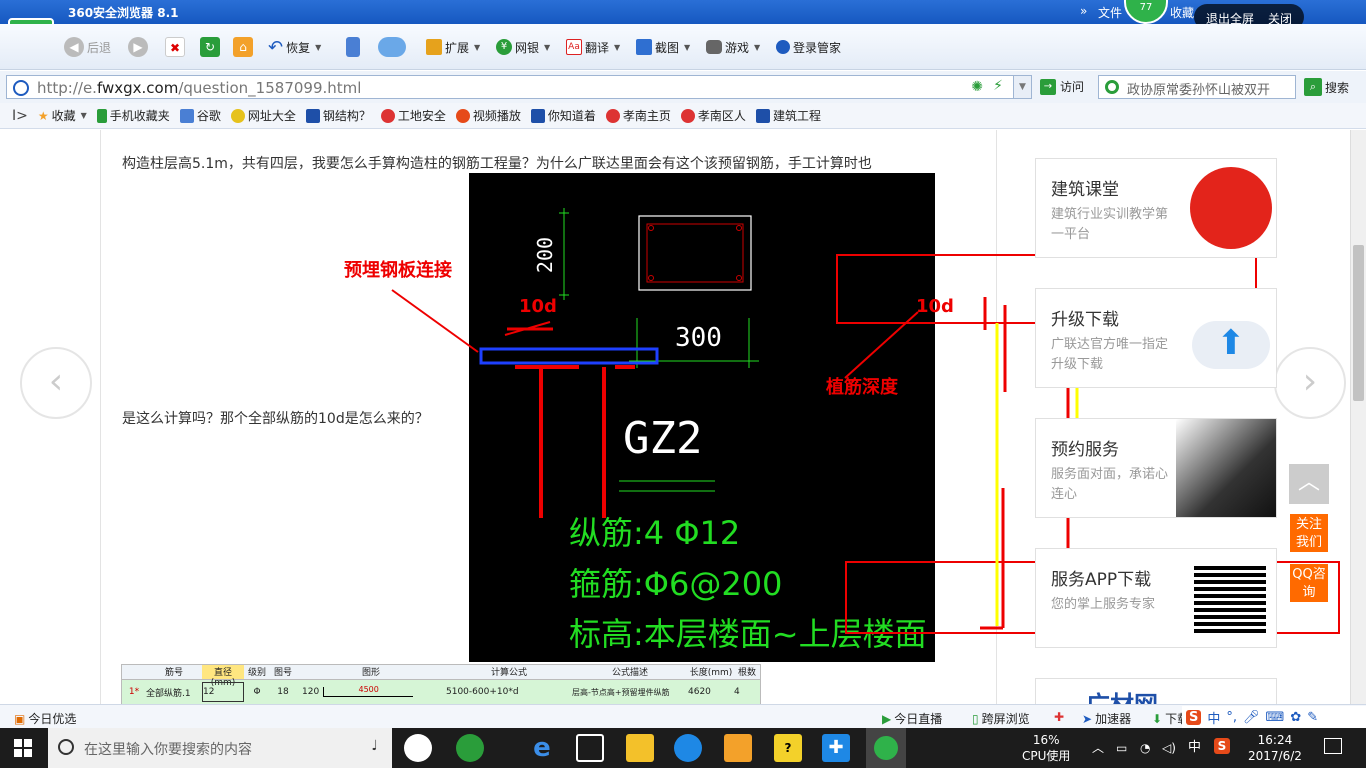  I want to click on back-to-top-icon: ︿, so click(1309, 484).